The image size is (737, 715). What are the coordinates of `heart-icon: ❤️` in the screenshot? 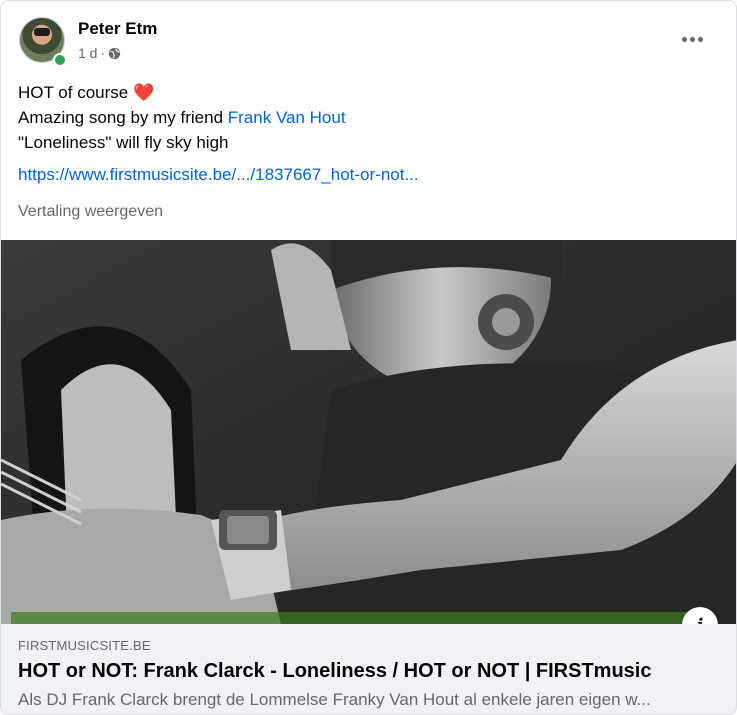 It's located at (143, 92).